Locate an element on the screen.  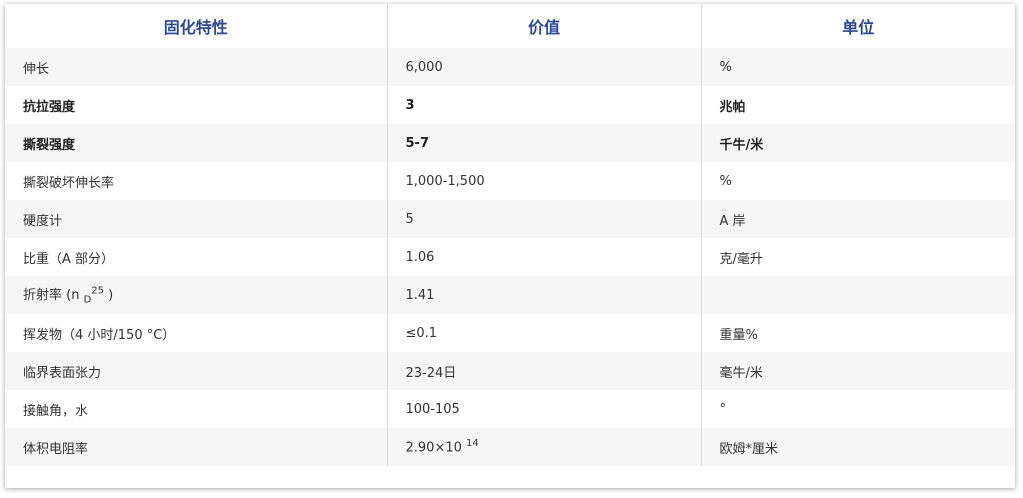
table-row: 接触角，水 100-105 ° is located at coordinates (510, 409).